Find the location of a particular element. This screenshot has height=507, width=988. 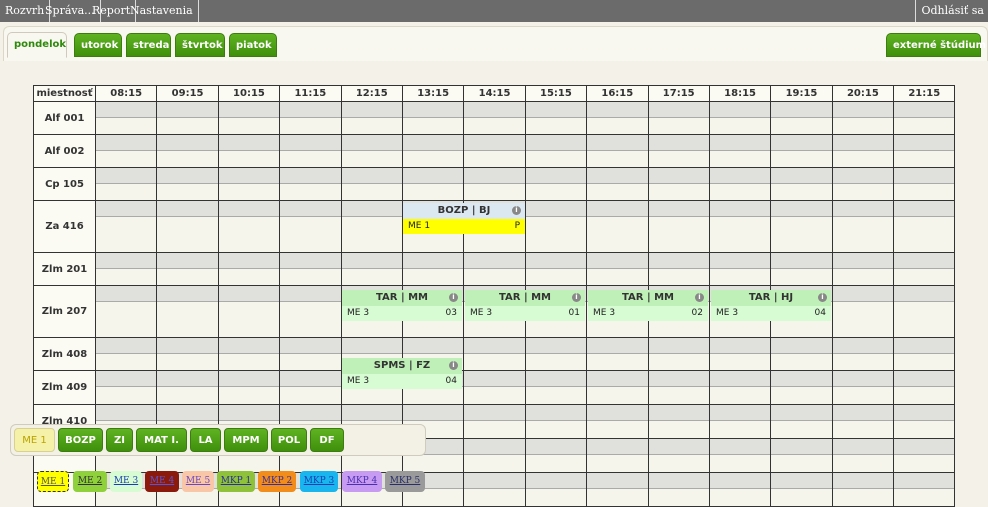

menu-nastavenia: Nastavenia is located at coordinates (162, 11).